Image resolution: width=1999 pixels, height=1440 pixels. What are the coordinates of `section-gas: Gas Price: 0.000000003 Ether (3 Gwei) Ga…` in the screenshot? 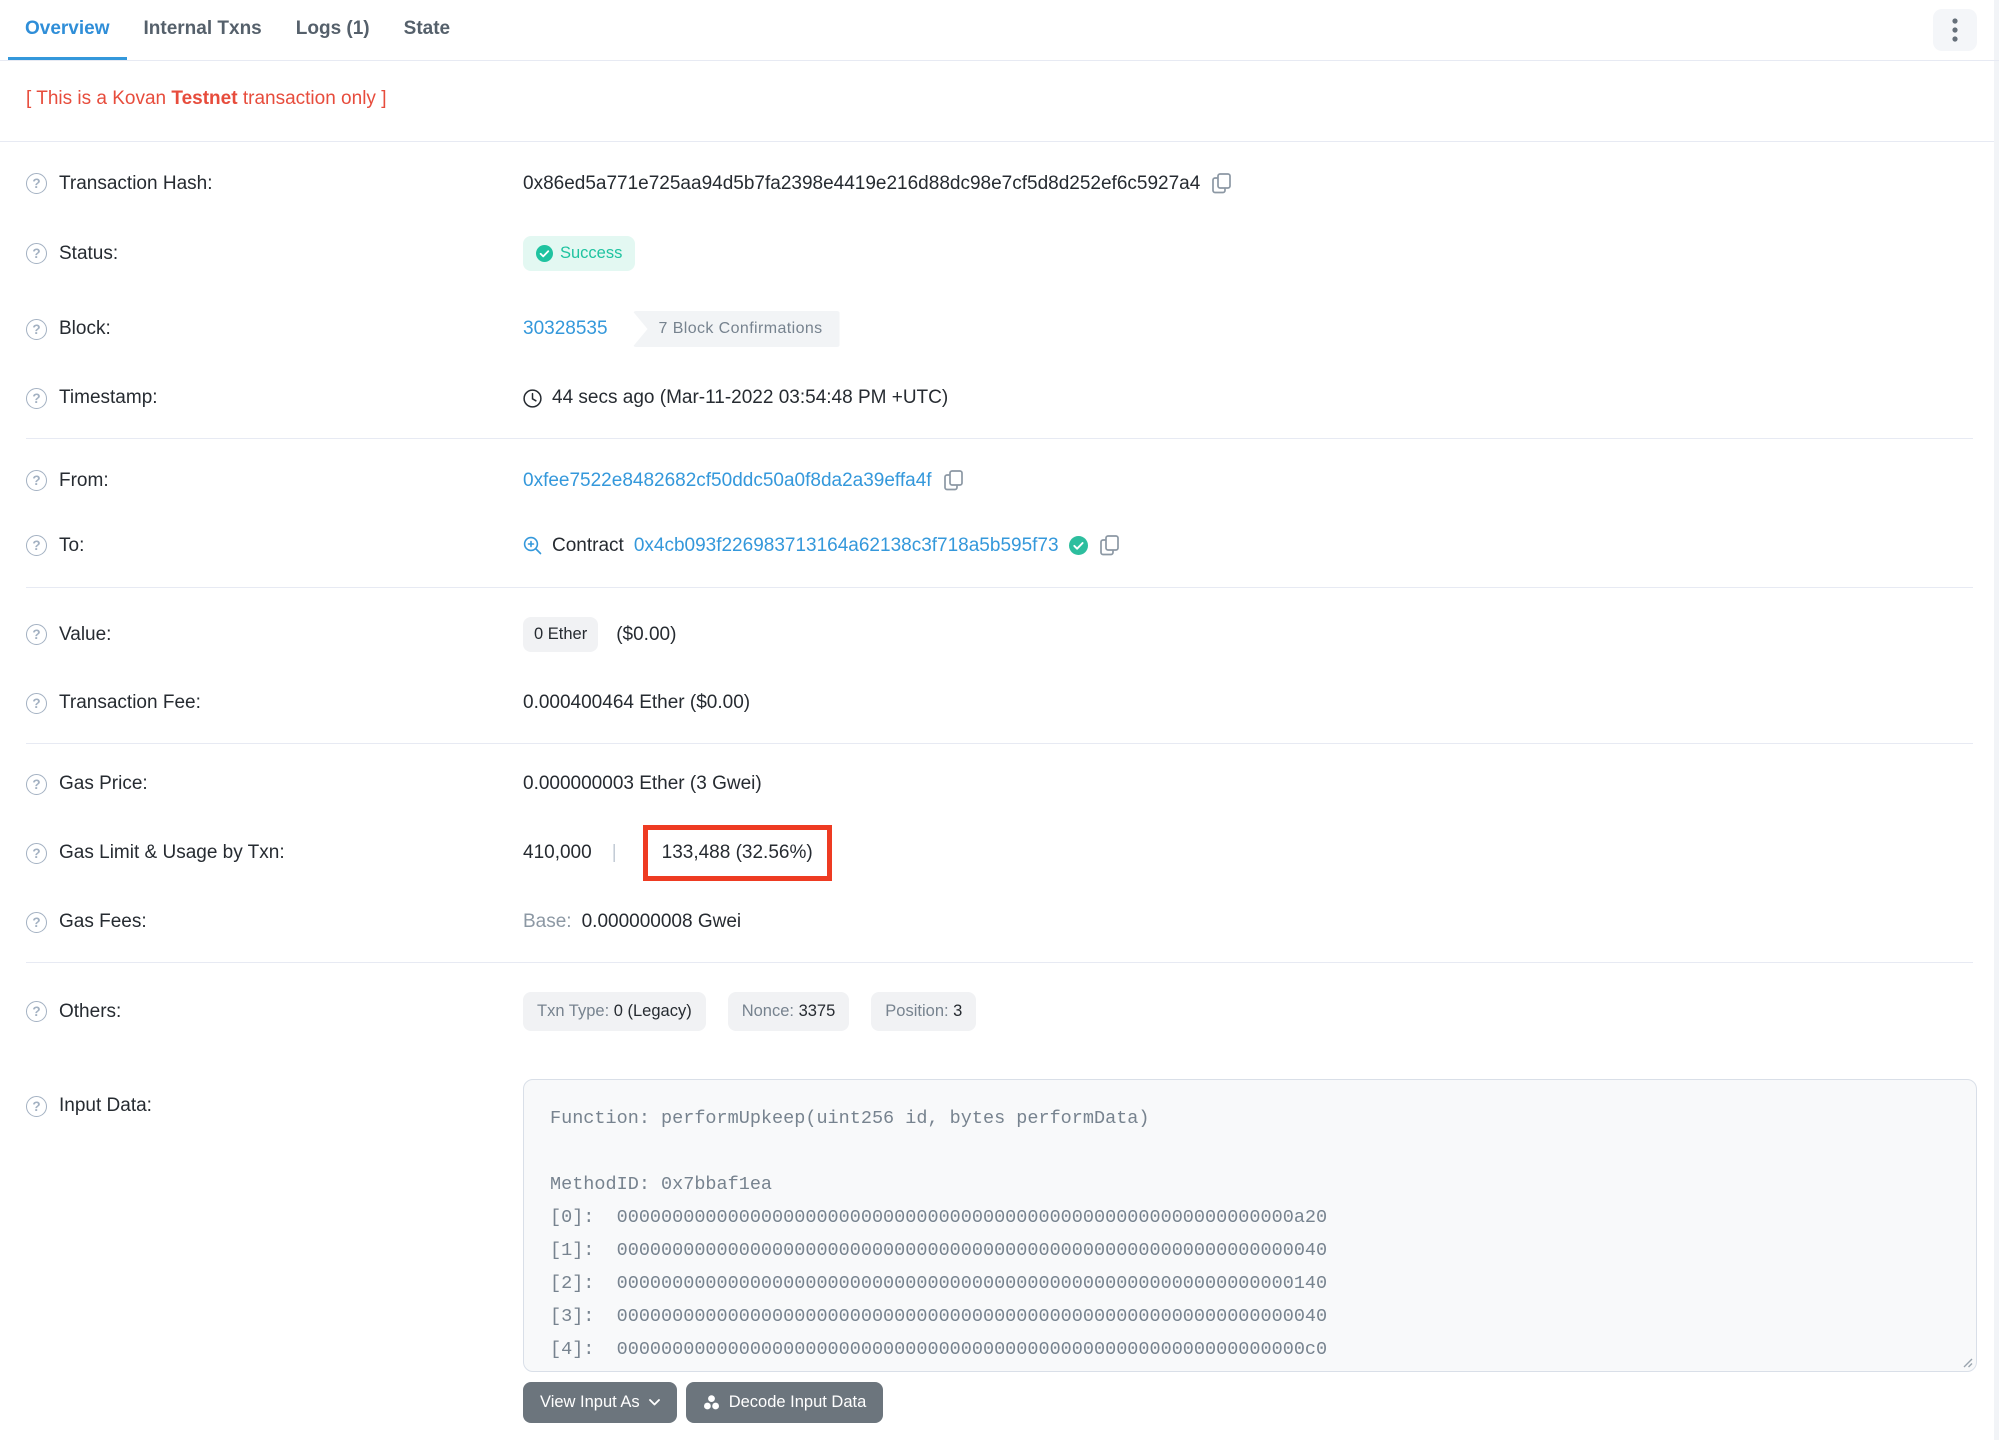 It's located at (999, 853).